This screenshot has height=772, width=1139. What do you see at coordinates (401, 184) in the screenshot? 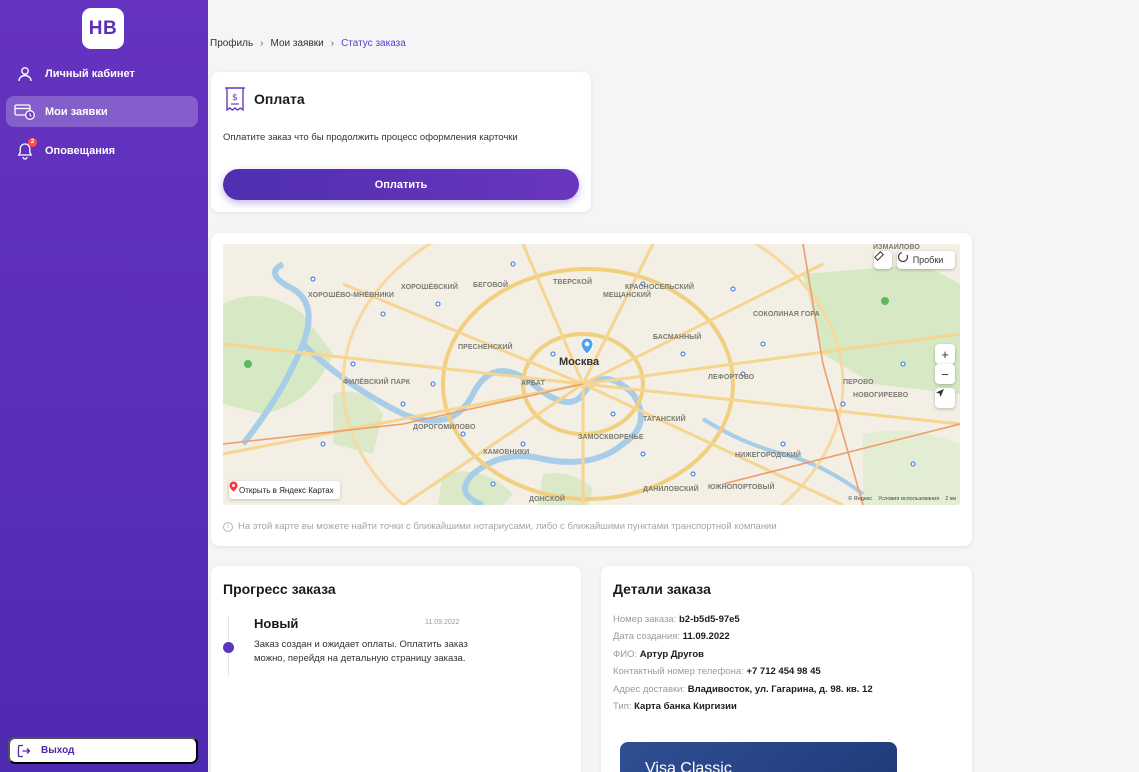
I see `pay-button: Оплатить` at bounding box center [401, 184].